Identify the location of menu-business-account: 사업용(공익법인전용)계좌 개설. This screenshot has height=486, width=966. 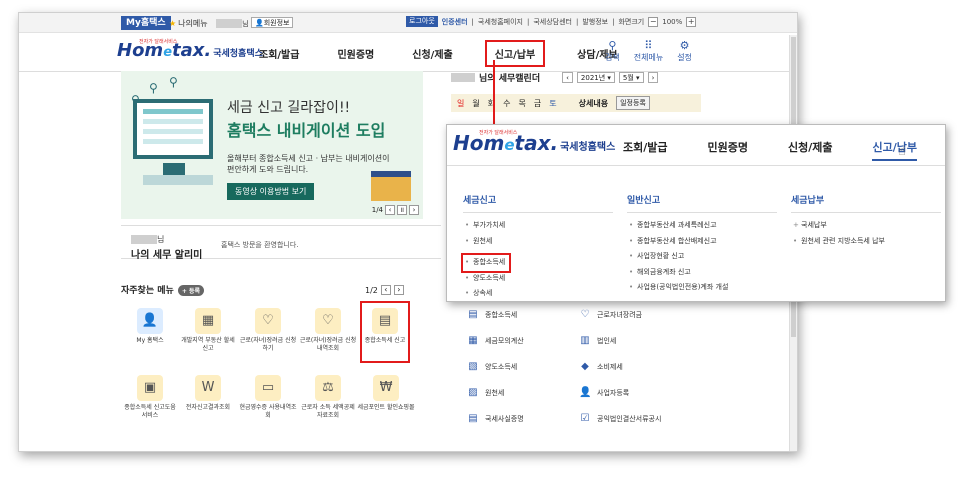
(702, 288).